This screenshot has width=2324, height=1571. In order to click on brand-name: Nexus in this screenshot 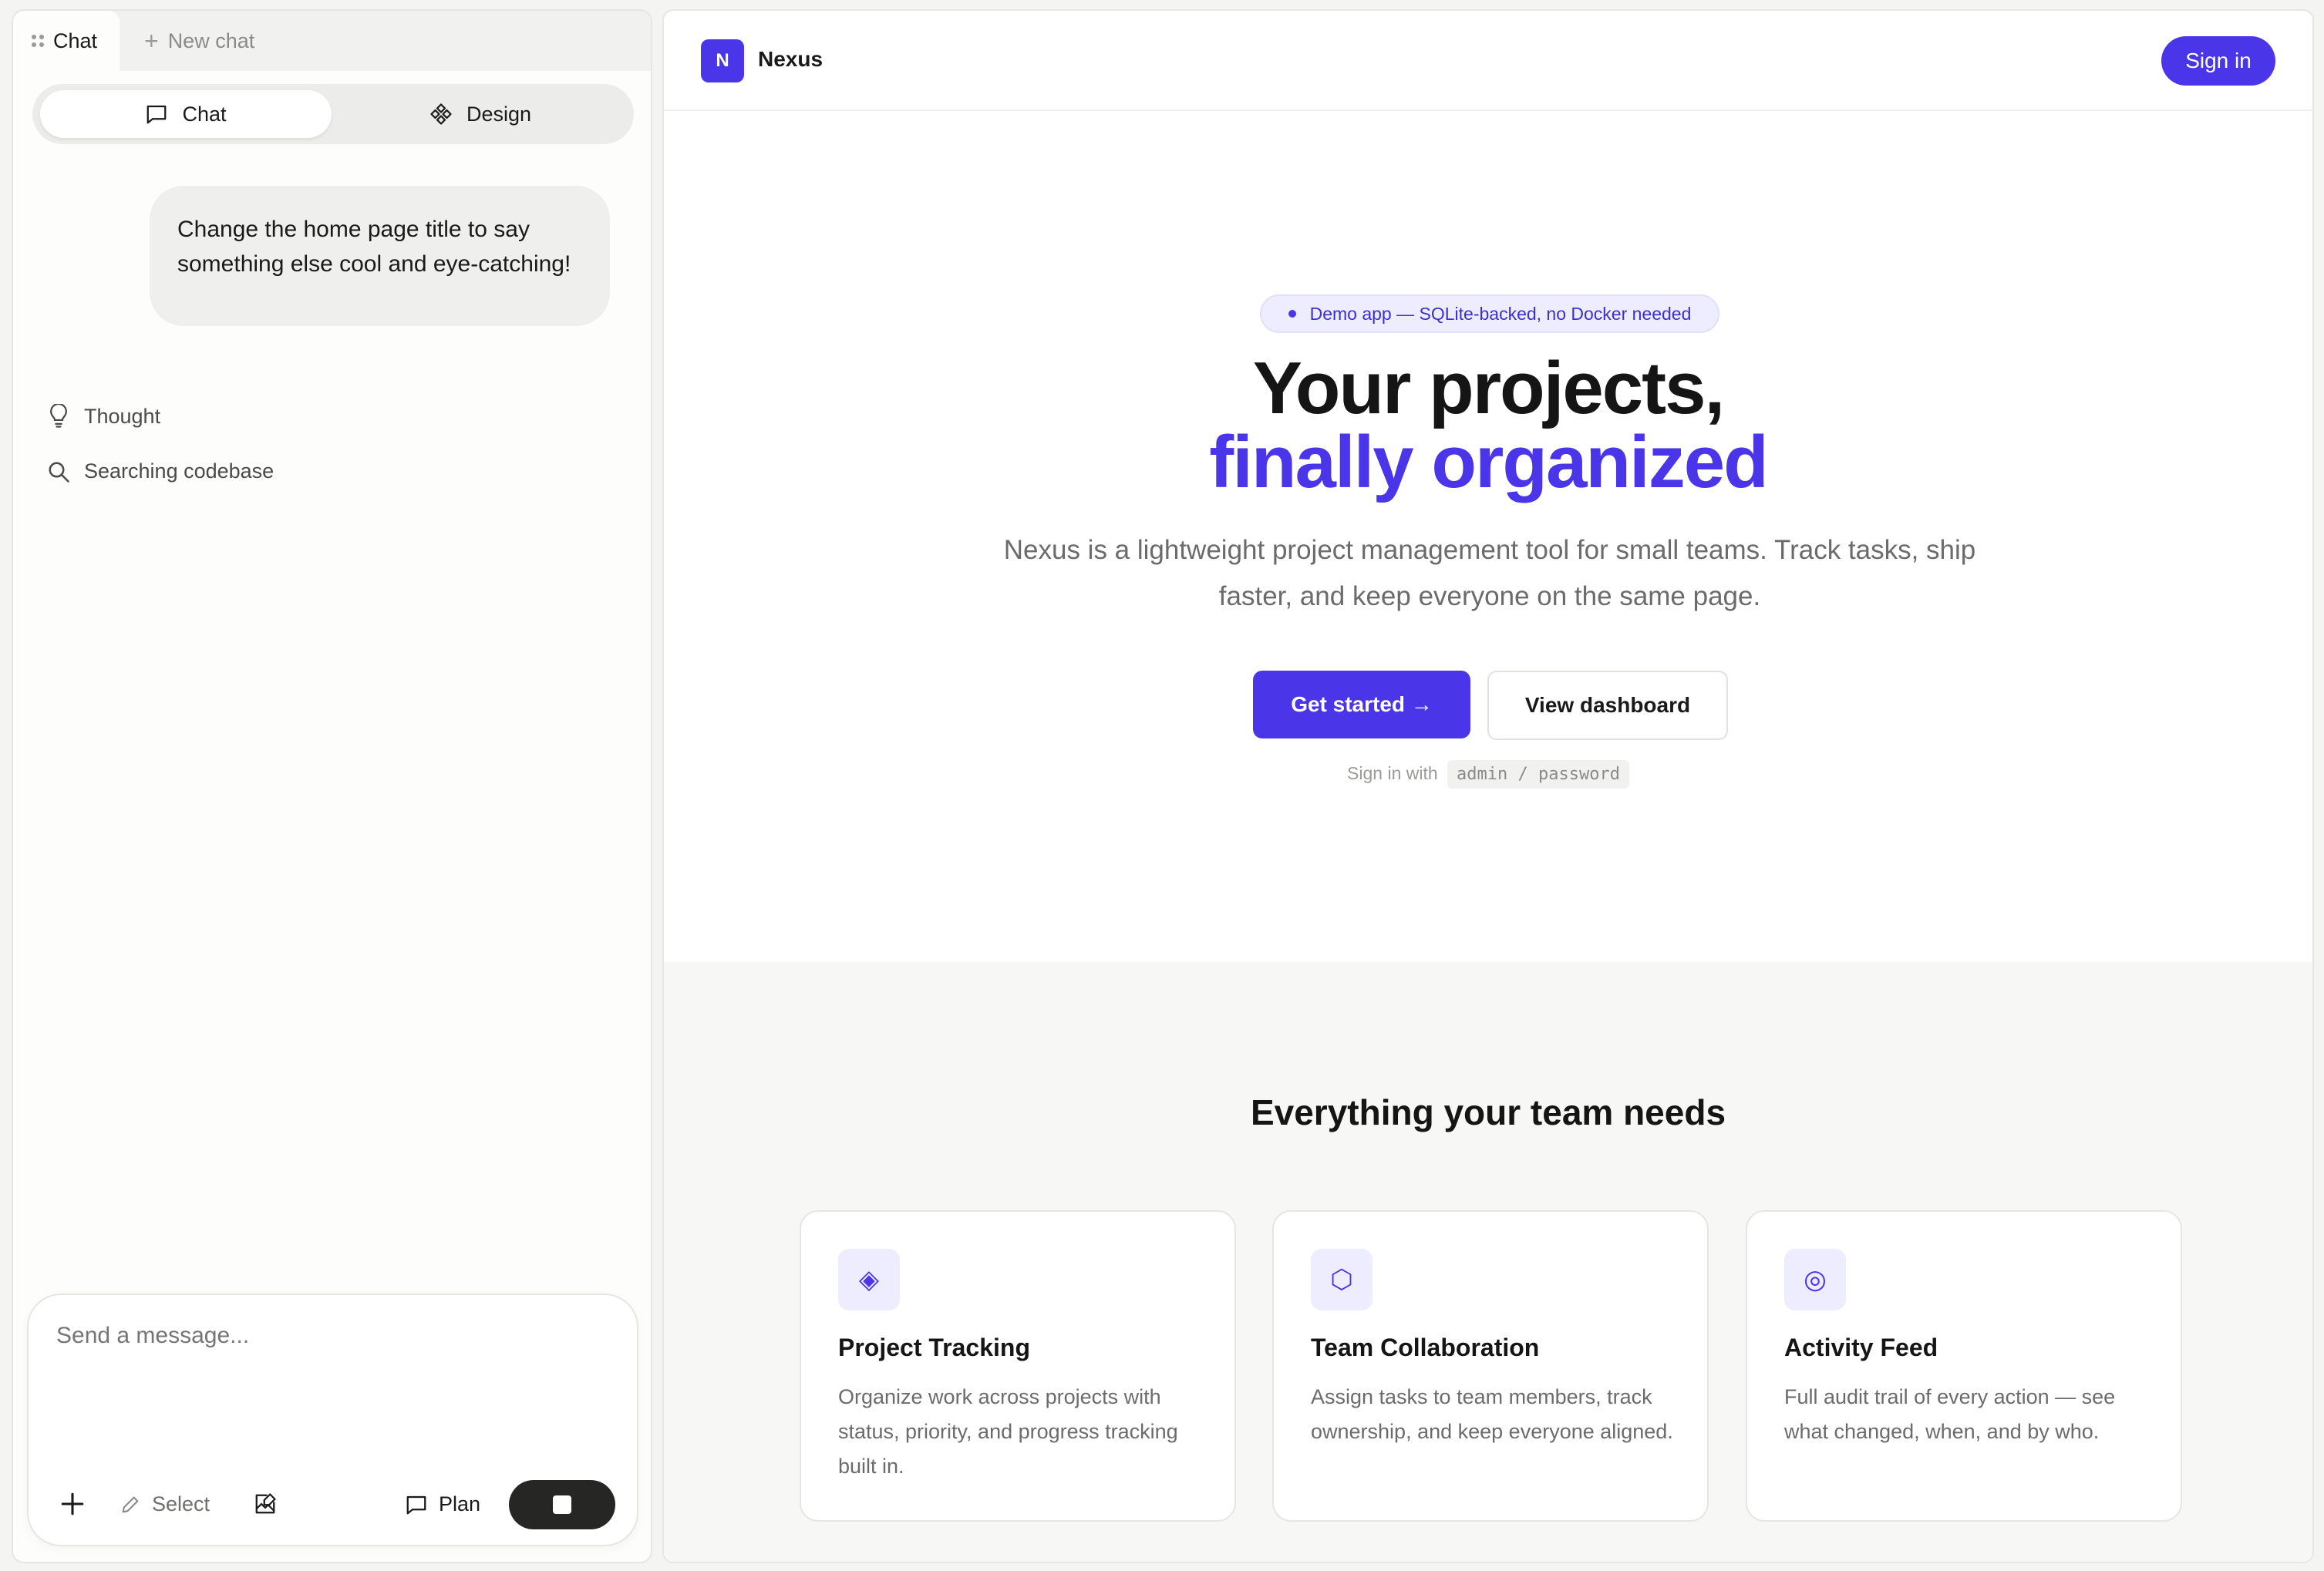, I will do `click(790, 59)`.